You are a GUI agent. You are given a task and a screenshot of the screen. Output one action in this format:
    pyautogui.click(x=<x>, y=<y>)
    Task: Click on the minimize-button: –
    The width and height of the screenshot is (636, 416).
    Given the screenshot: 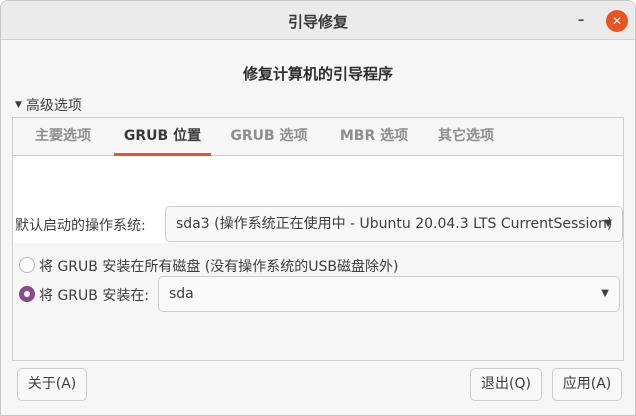 What is the action you would take?
    pyautogui.click(x=581, y=21)
    